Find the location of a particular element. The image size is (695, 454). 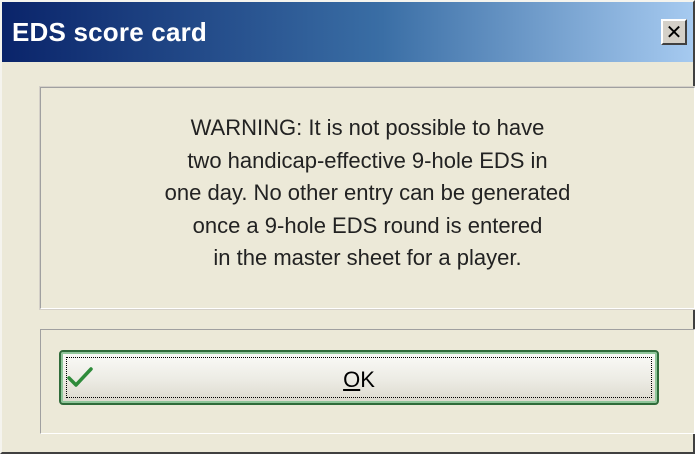

close-button: ✕ is located at coordinates (674, 32).